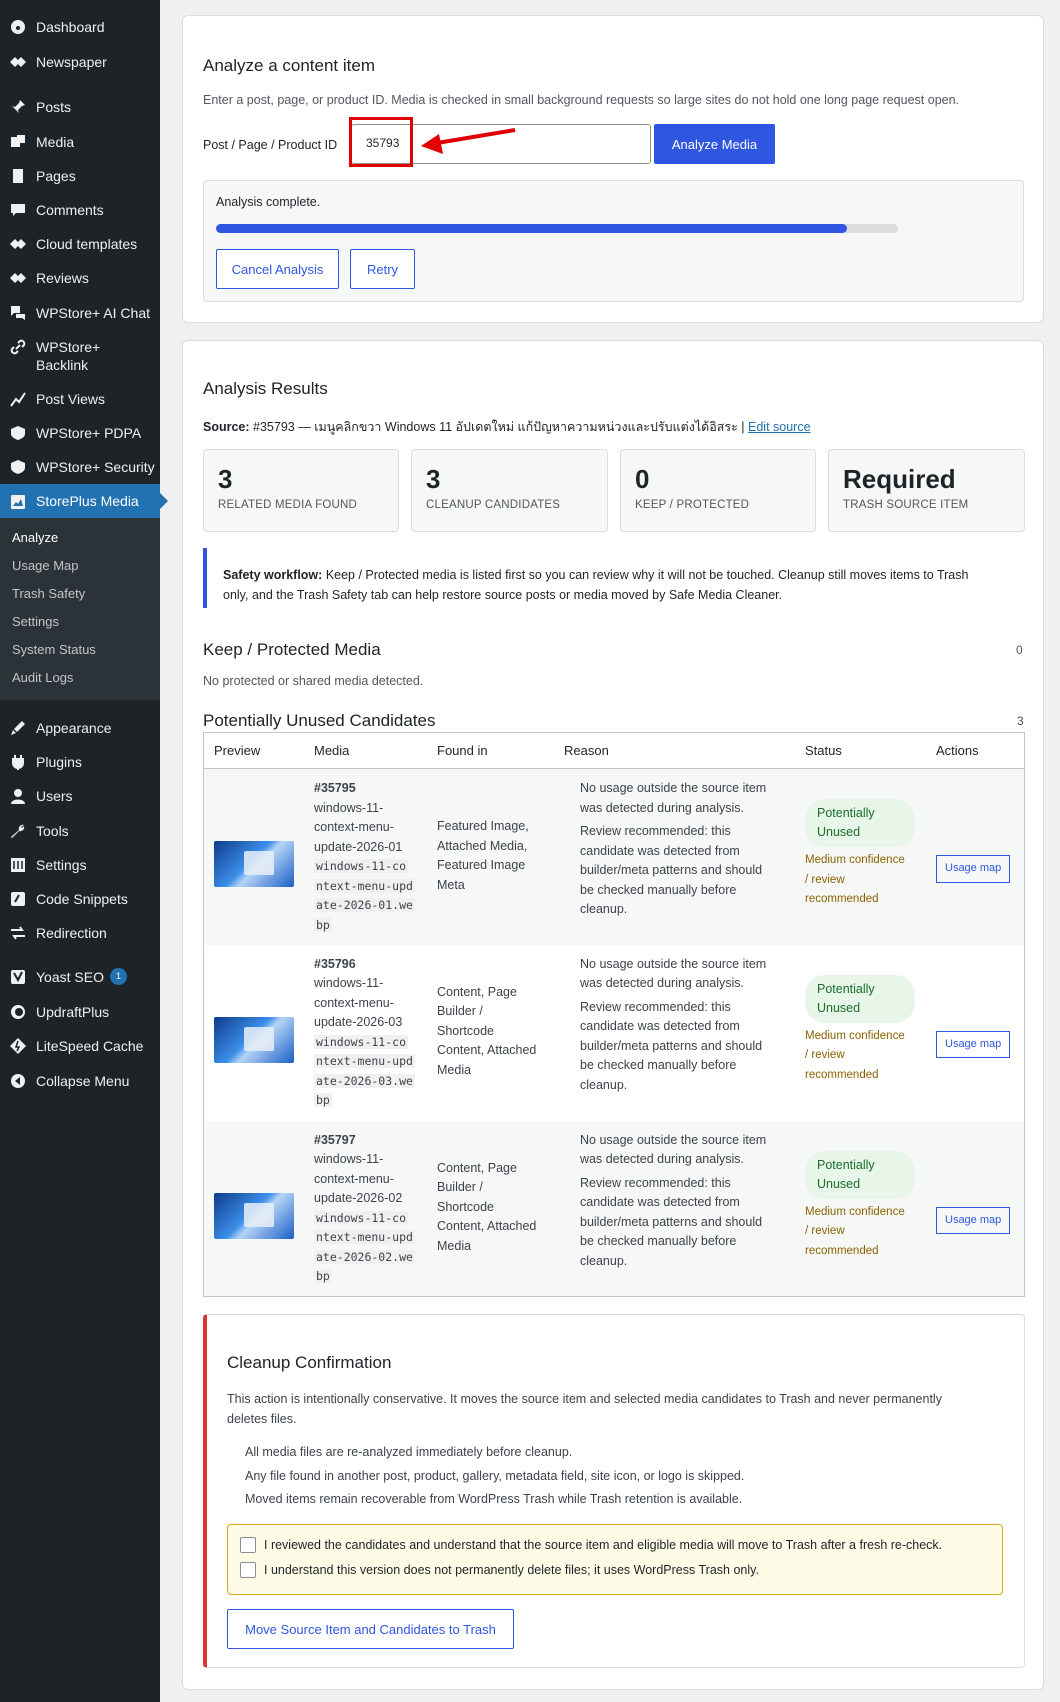 The height and width of the screenshot is (1702, 1060). I want to click on sidebar-item-plugins: Plugins, so click(80, 762).